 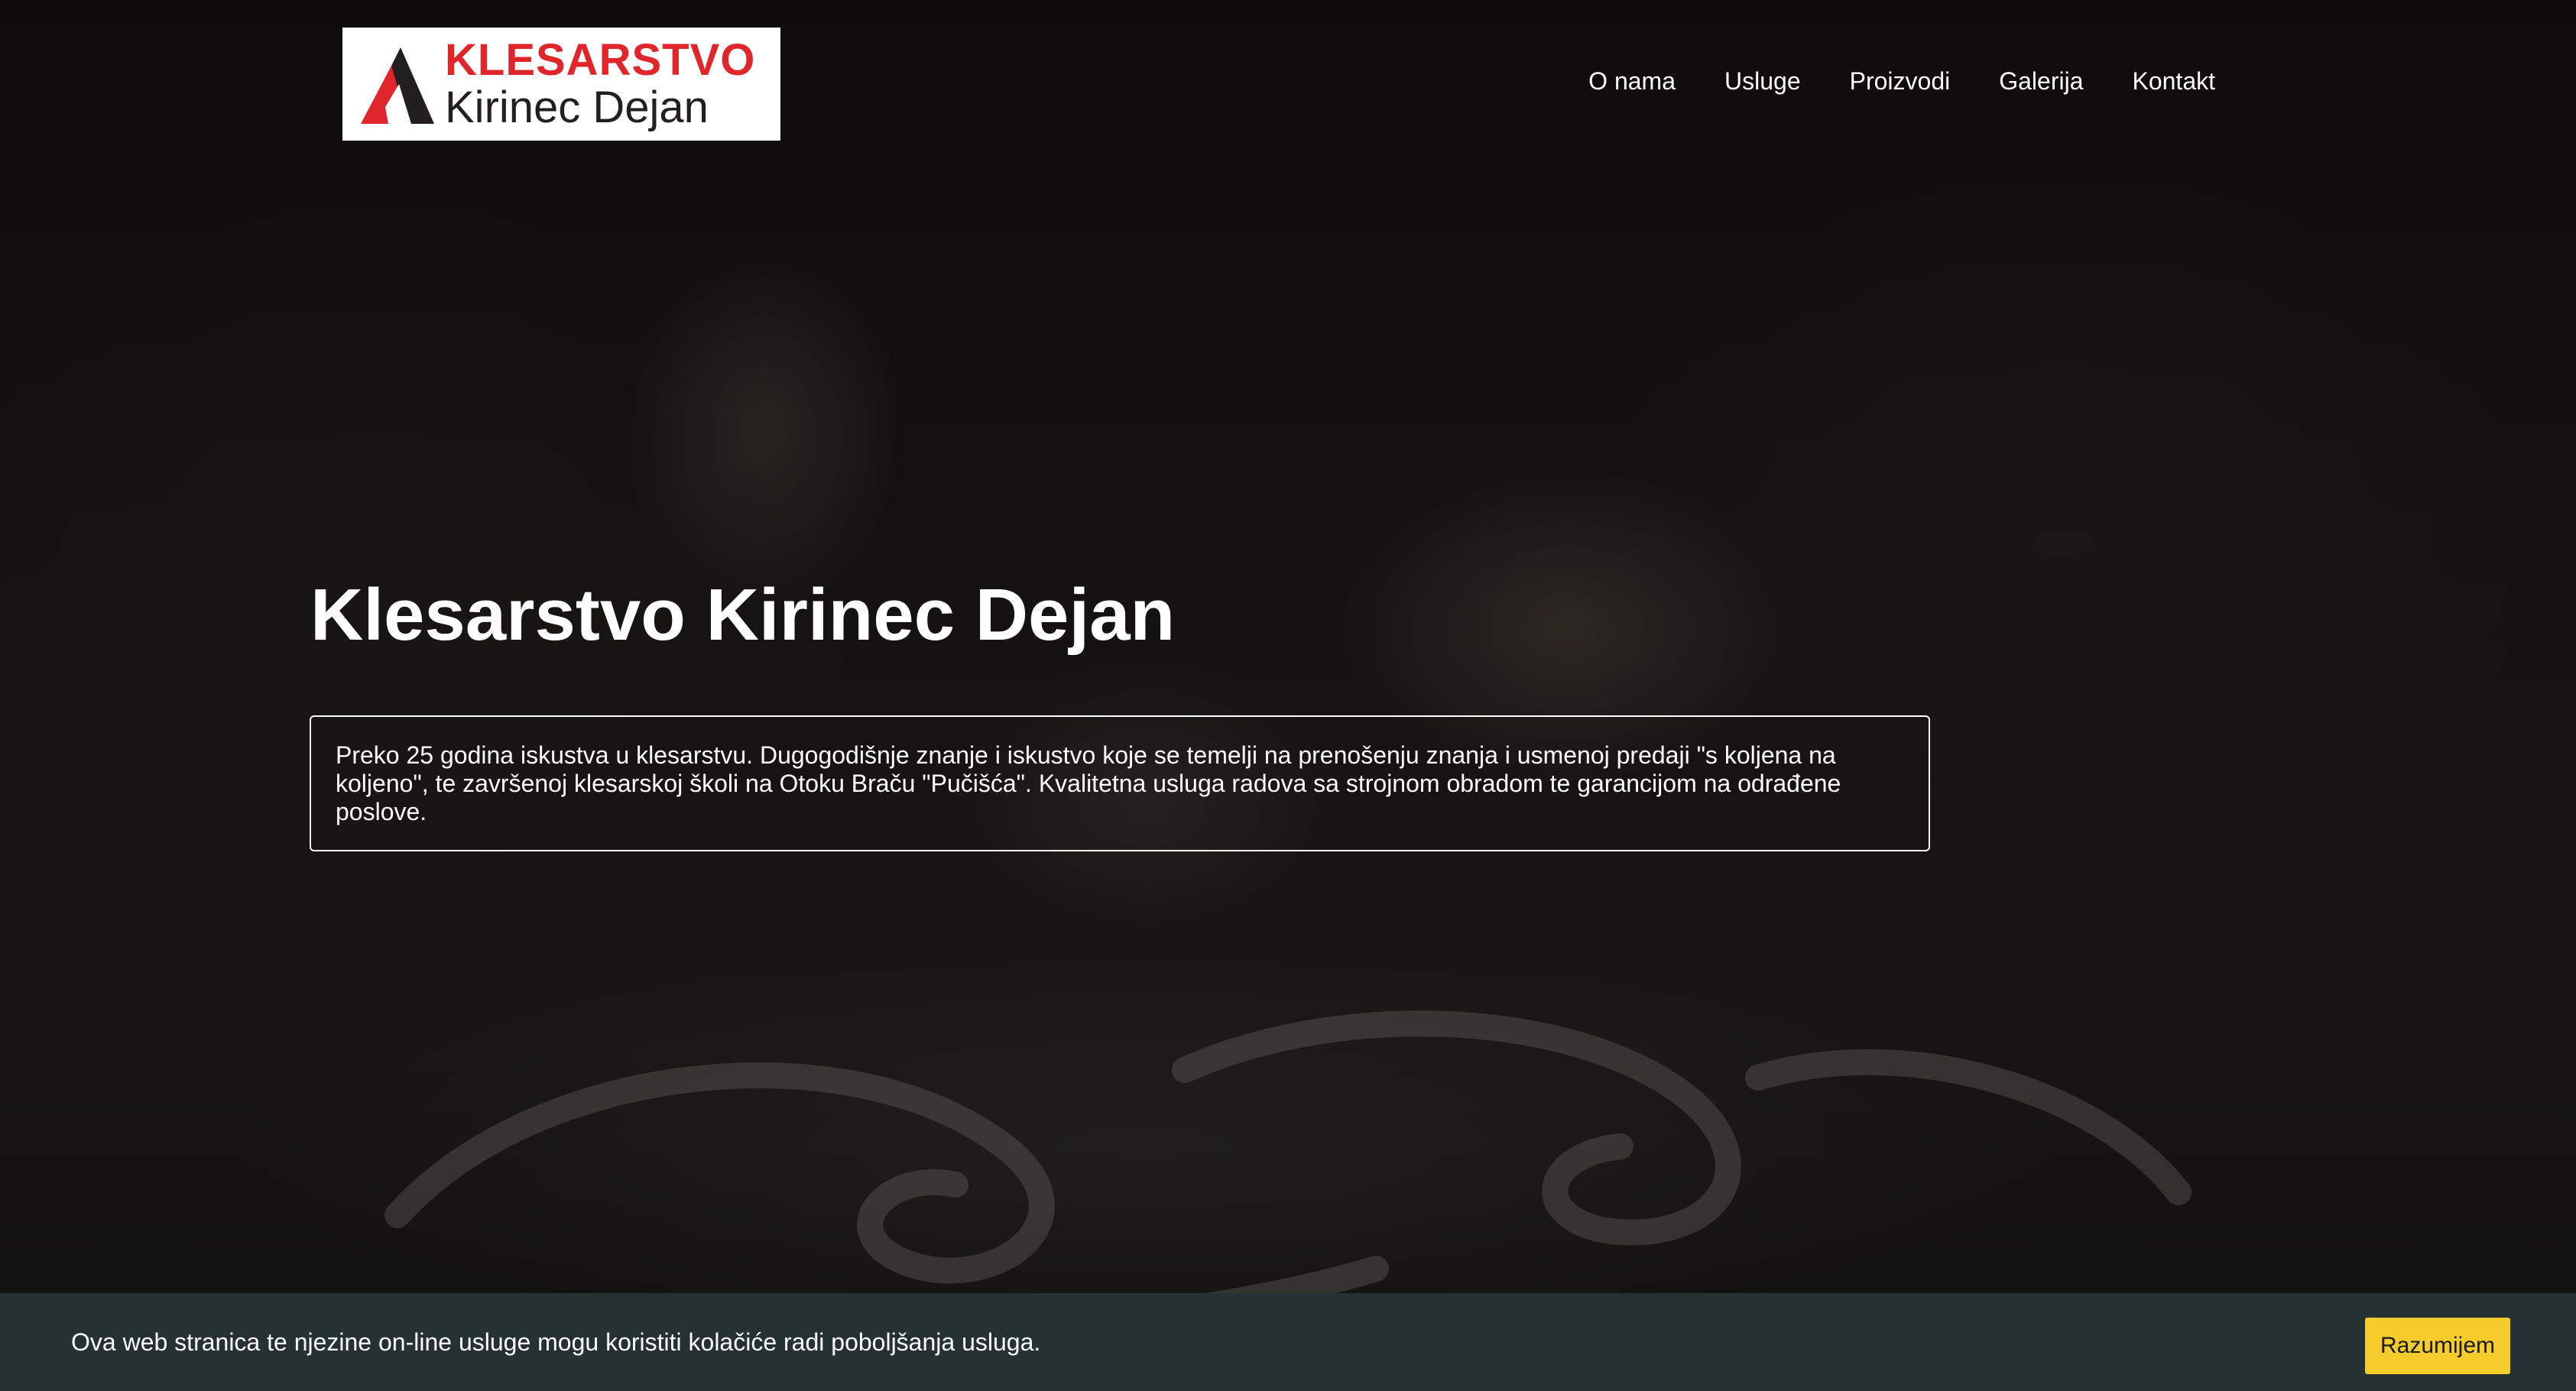 What do you see at coordinates (743, 615) in the screenshot?
I see `hero-title: Klesarstvo Kirinec Dejan` at bounding box center [743, 615].